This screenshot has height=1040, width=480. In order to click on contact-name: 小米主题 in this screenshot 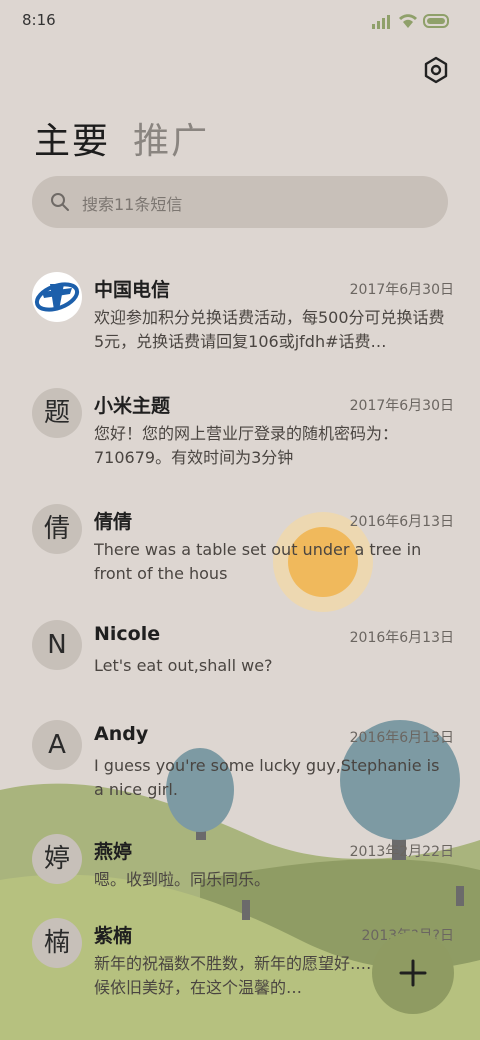, I will do `click(132, 406)`.